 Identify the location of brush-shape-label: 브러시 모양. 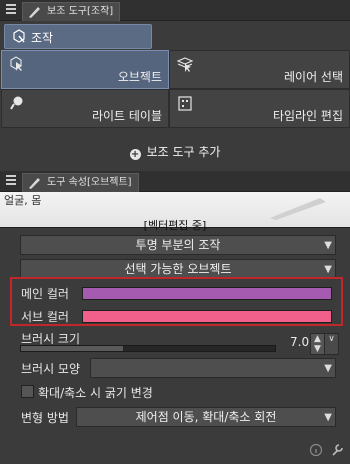
(51, 369).